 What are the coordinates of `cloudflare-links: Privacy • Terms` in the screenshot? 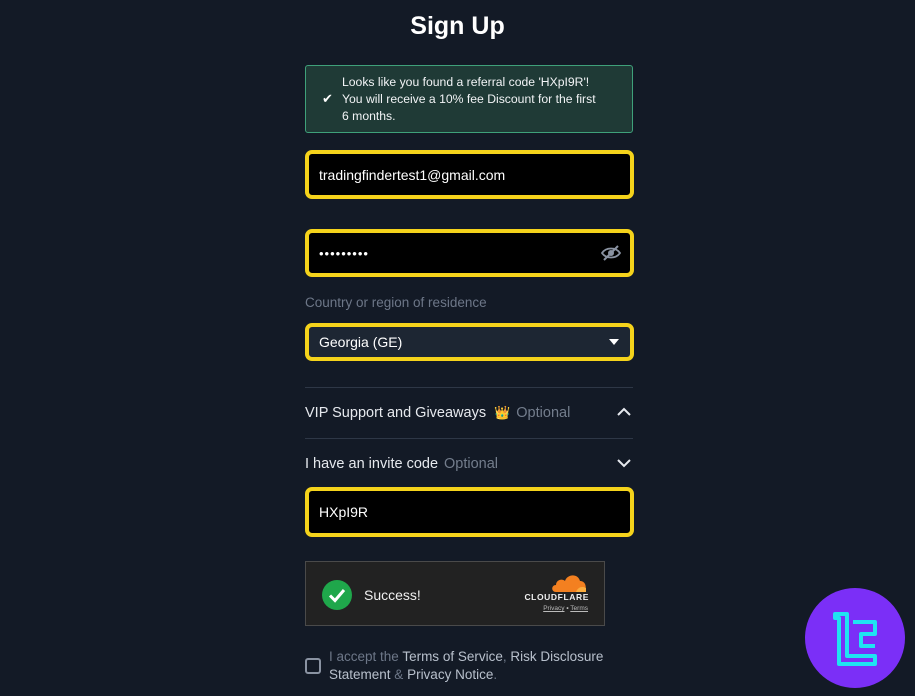 It's located at (565, 608).